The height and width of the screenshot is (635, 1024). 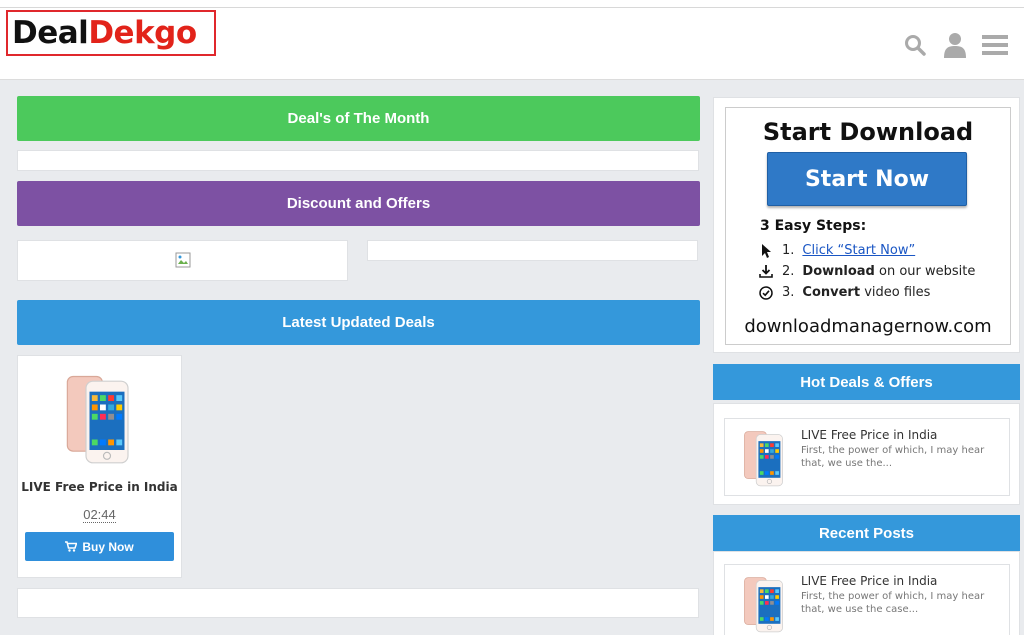 I want to click on ad-step-3: 3. Convert video files, so click(x=844, y=292).